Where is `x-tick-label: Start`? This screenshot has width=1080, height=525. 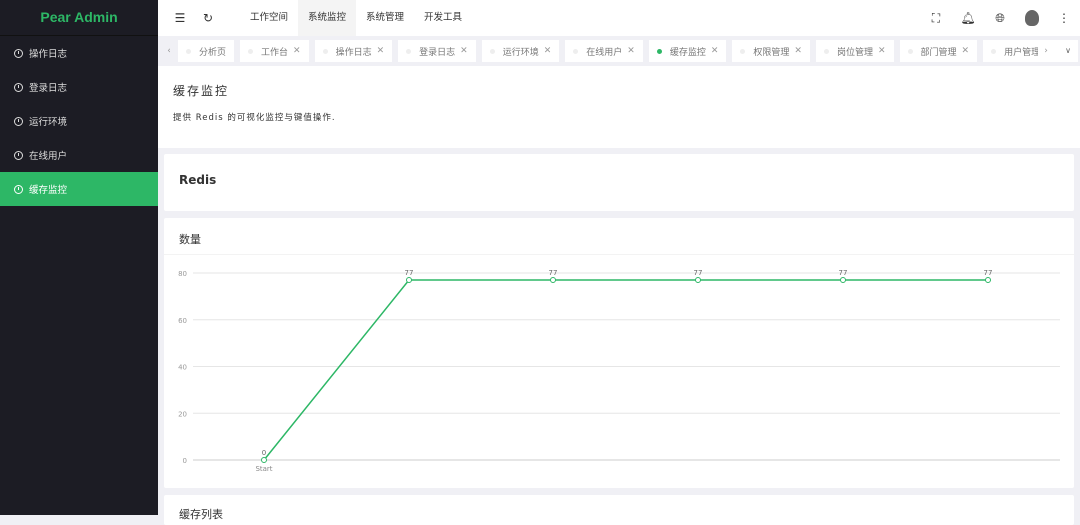
x-tick-label: Start is located at coordinates (263, 469).